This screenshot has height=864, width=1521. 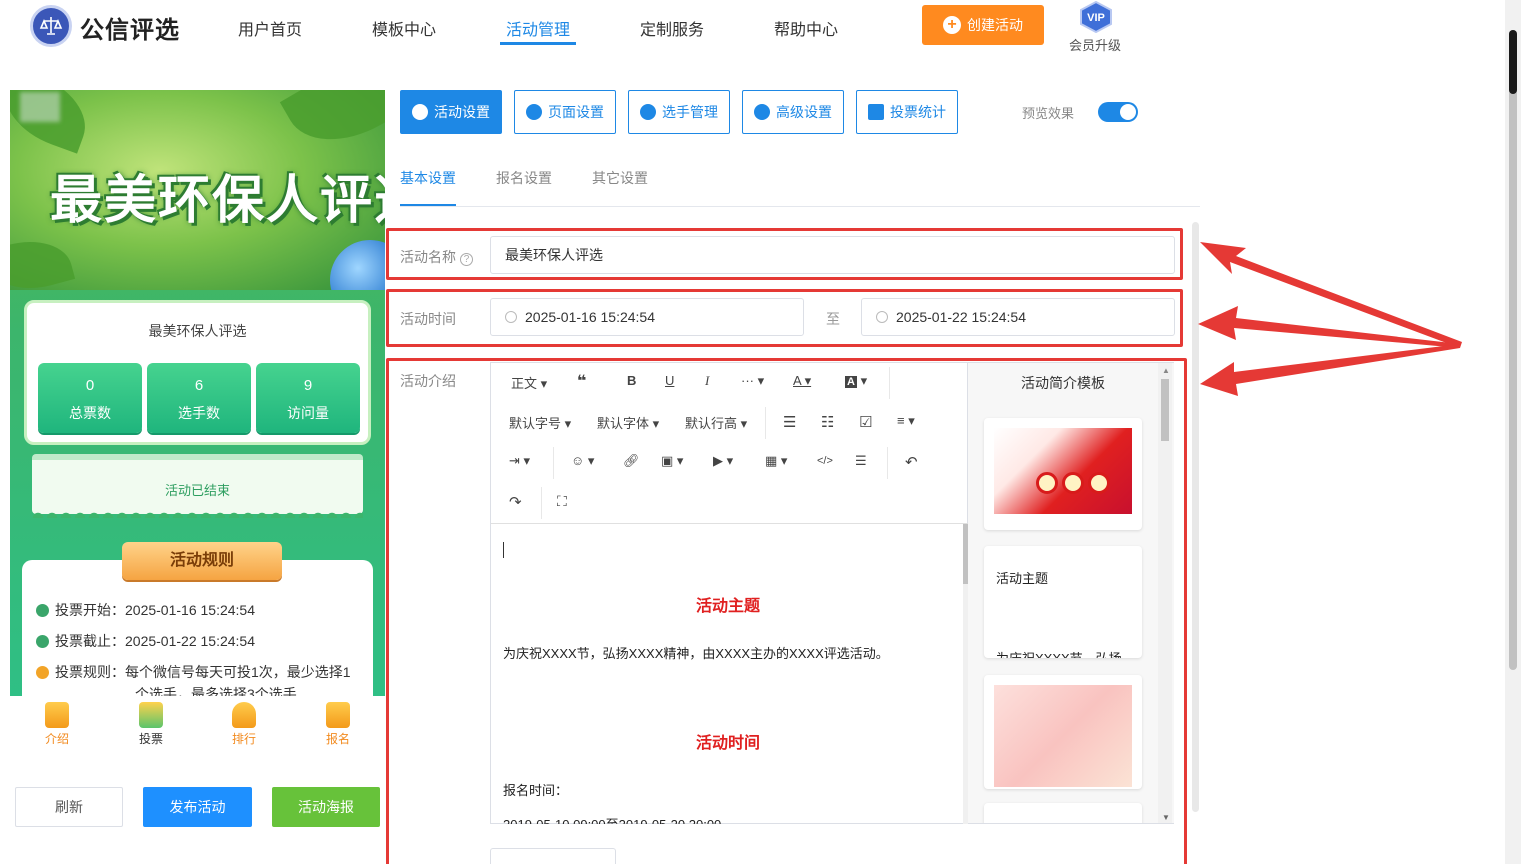 What do you see at coordinates (519, 461) in the screenshot?
I see `indent-dropdown: ⇥ ▾` at bounding box center [519, 461].